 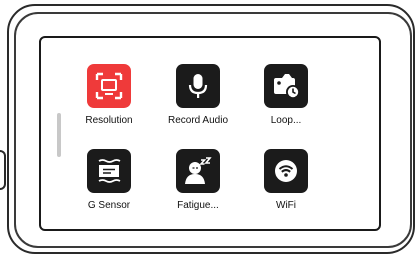 I want to click on g-sensor-icon, so click(x=109, y=171).